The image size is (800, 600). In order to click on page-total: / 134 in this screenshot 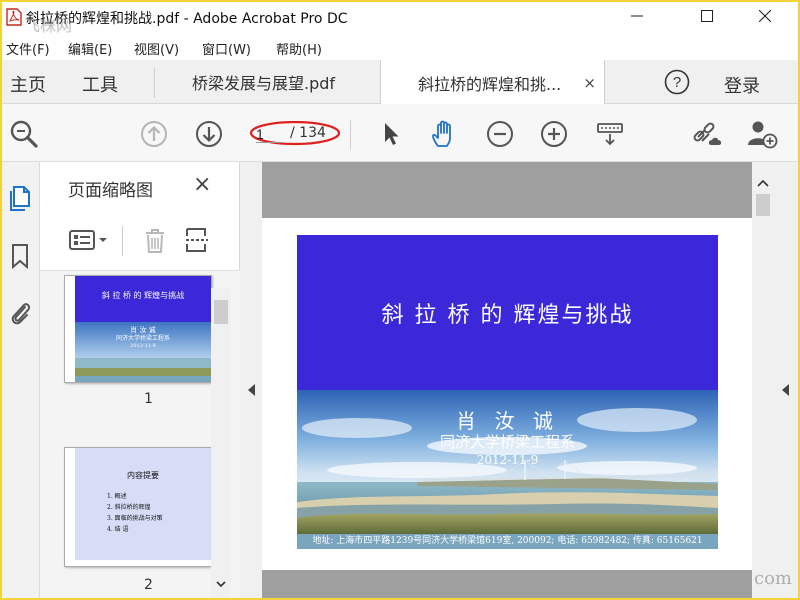, I will do `click(308, 133)`.